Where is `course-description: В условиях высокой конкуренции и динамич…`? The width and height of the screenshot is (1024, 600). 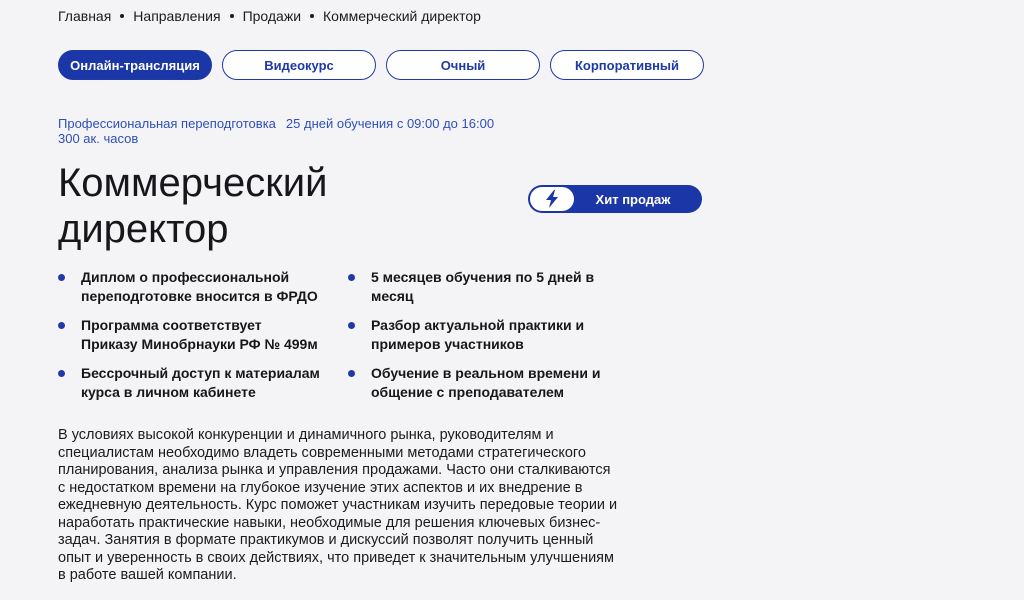
course-description: В условиях высокой конкуренции и динамич… is located at coordinates (338, 505).